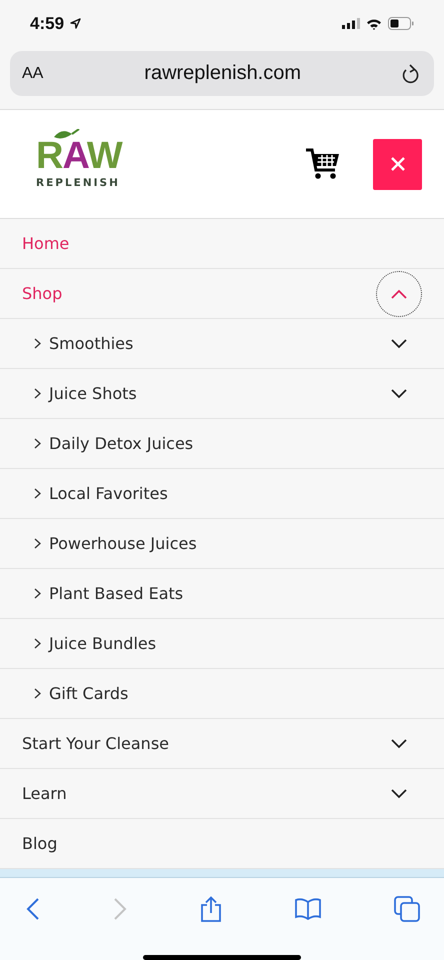 Image resolution: width=444 pixels, height=960 pixels. Describe the element at coordinates (228, 494) in the screenshot. I see `submenu-item: Local Favorites` at that location.